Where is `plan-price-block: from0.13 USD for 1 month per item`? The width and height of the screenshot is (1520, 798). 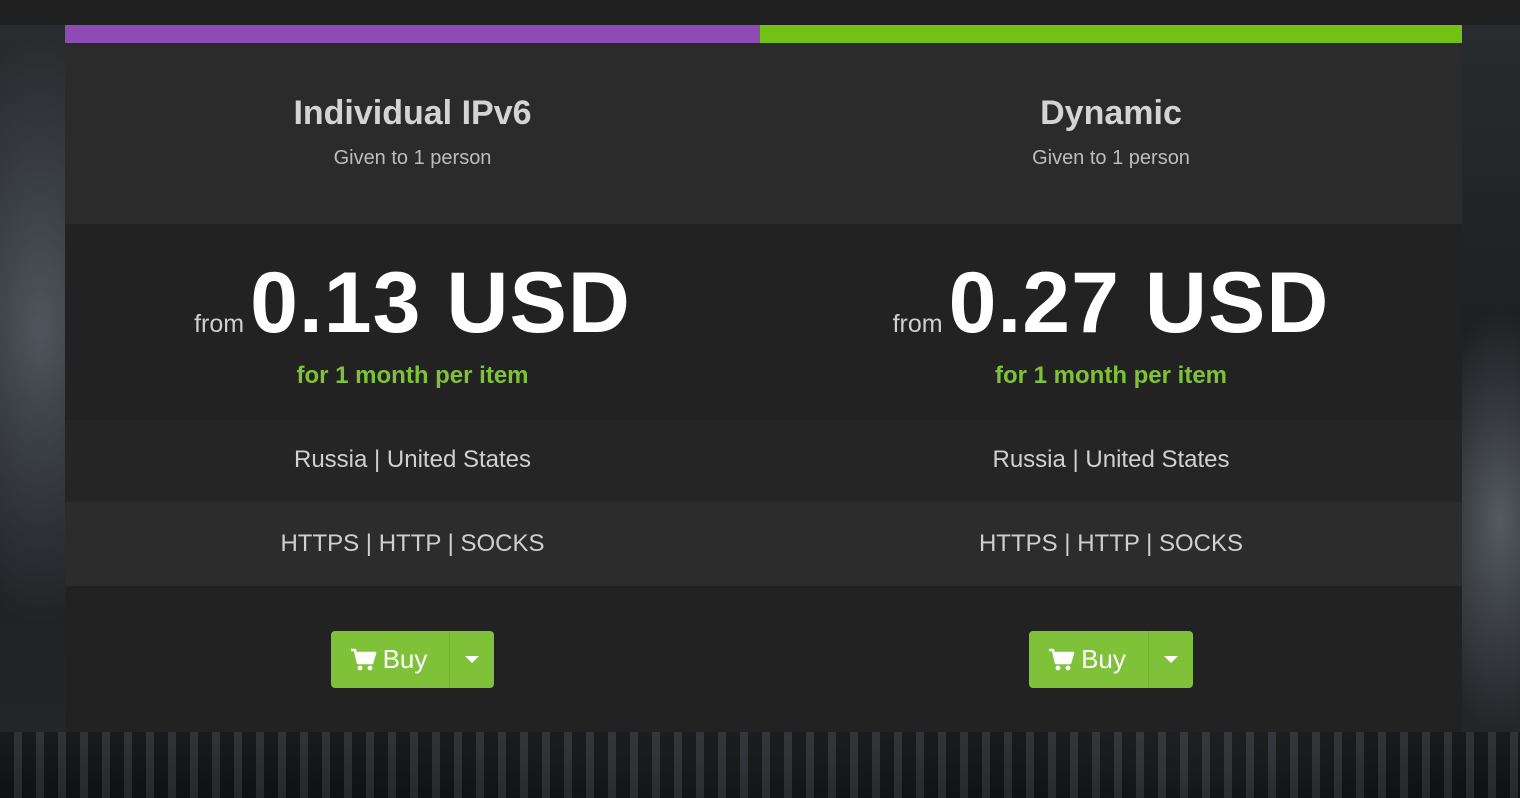 plan-price-block: from0.13 USD for 1 month per item is located at coordinates (412, 322).